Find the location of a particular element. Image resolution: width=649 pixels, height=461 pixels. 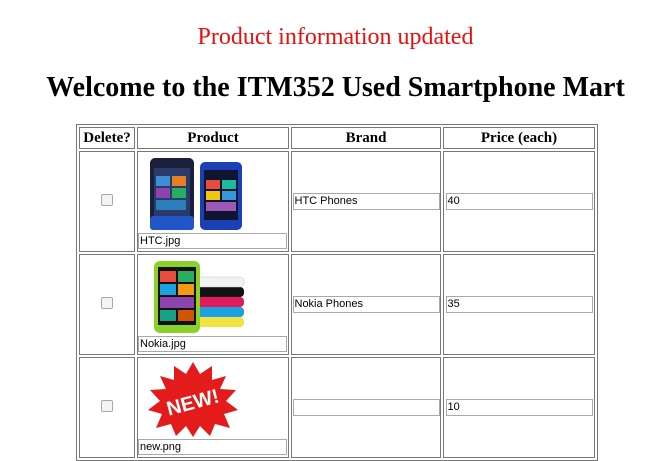

nokia-phone-image is located at coordinates (193, 296).